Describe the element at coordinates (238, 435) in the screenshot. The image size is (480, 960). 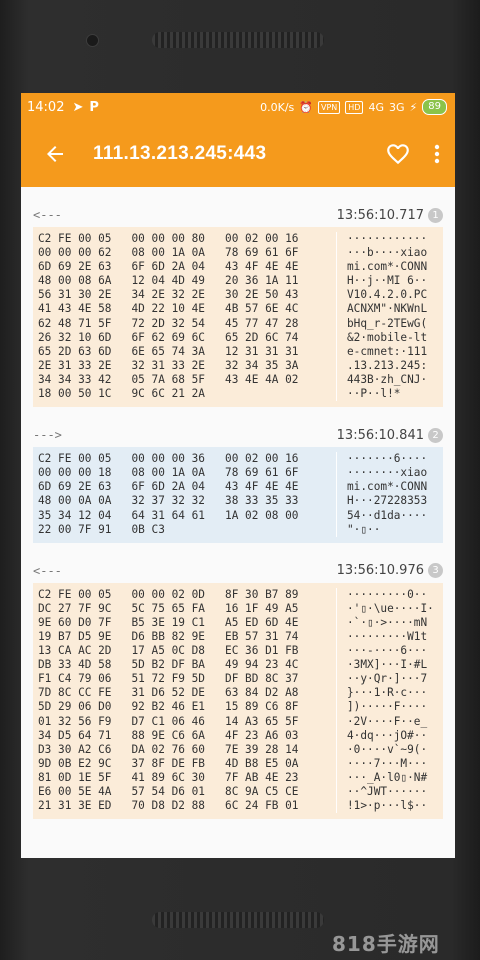
I see `message-header: ---> 13:56:10.841 2` at that location.